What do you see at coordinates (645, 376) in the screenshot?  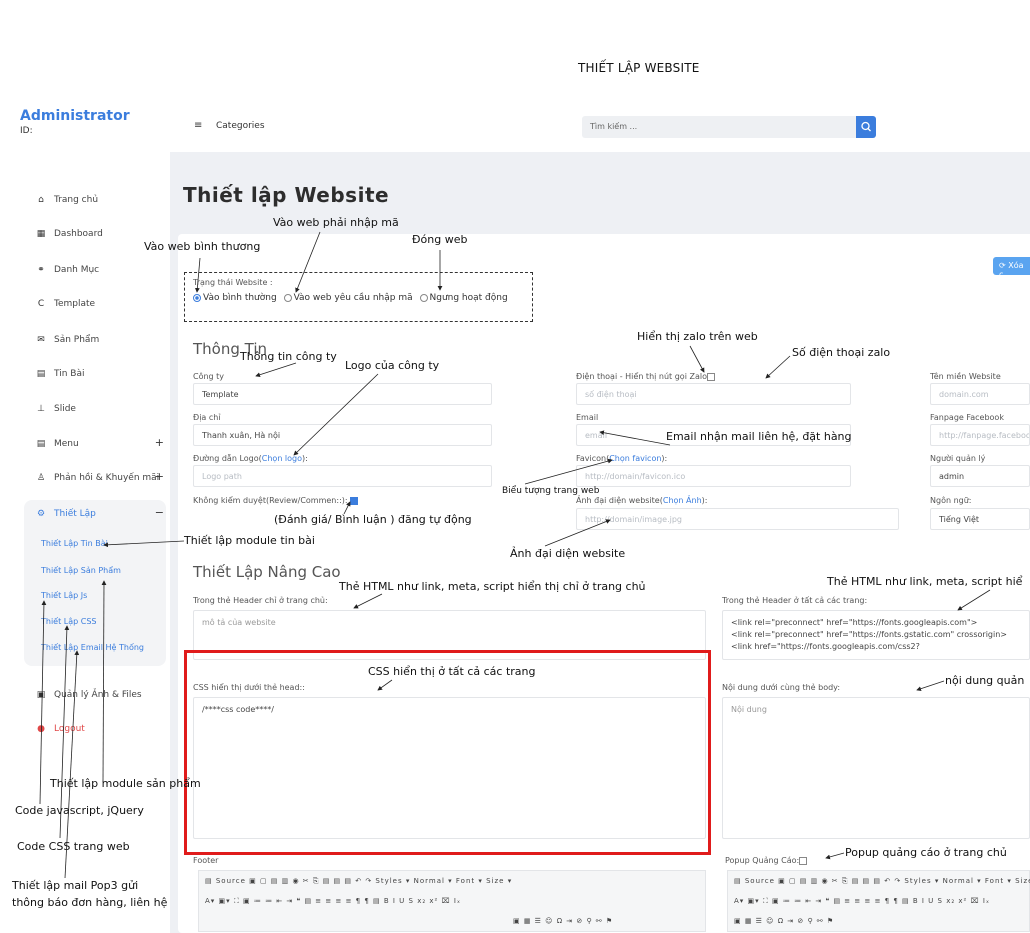 I see `phone-label: Điện thoại - Hiển thị nút gọi Zalo` at bounding box center [645, 376].